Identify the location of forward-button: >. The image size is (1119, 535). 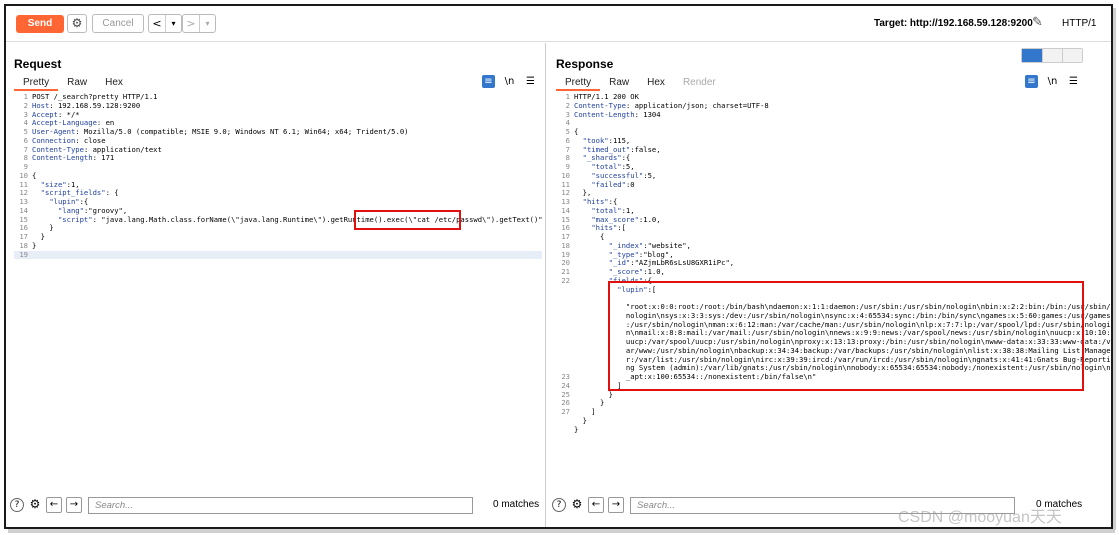
(191, 23).